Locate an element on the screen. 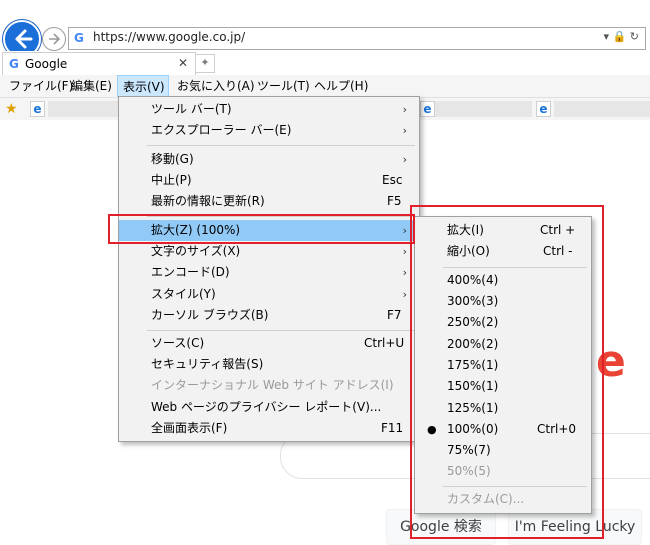 The image size is (650, 545). menu-edit: 編集(E) is located at coordinates (91, 86).